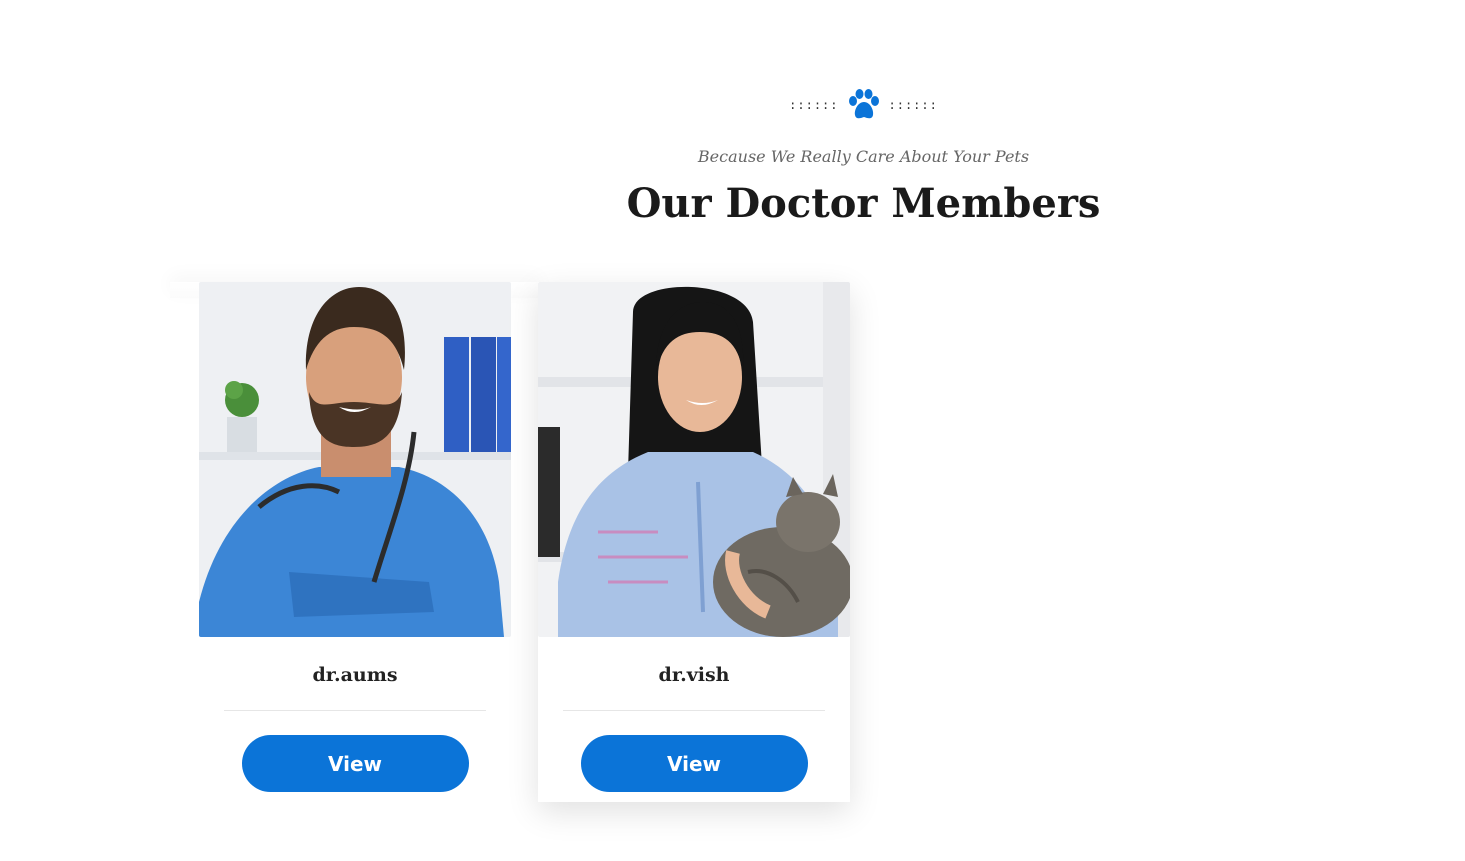 The height and width of the screenshot is (861, 1465). I want to click on doctor-card: dr.aums View, so click(355, 542).